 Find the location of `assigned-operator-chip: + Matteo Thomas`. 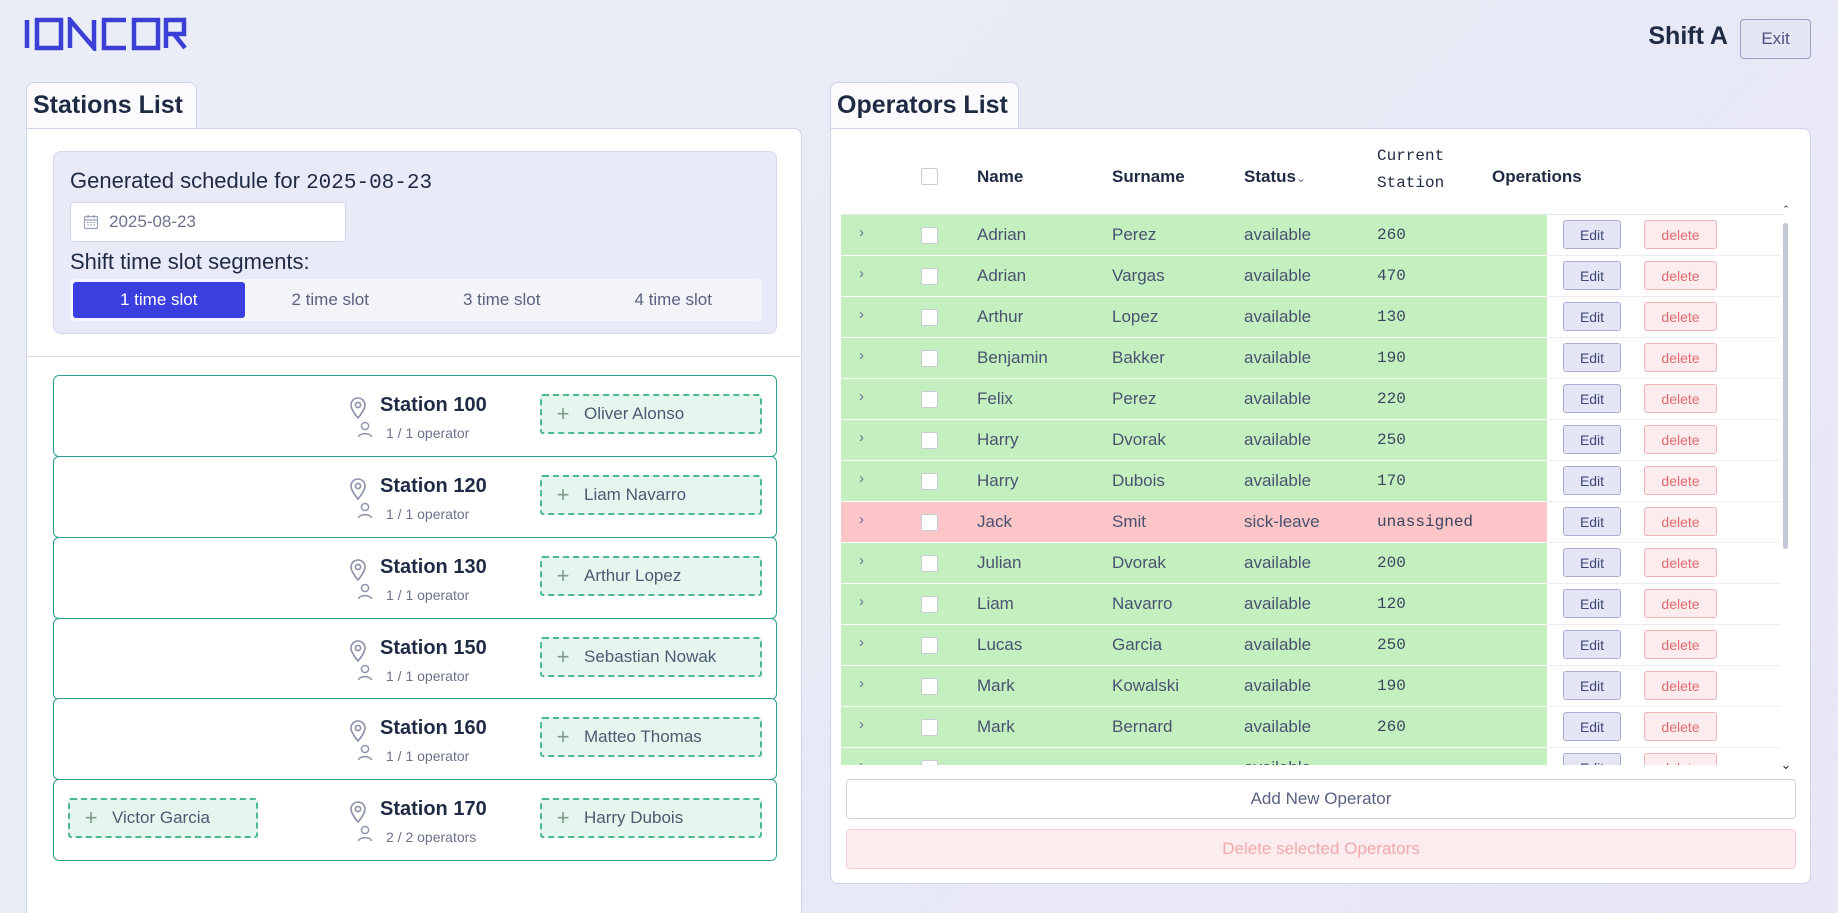

assigned-operator-chip: + Matteo Thomas is located at coordinates (651, 737).